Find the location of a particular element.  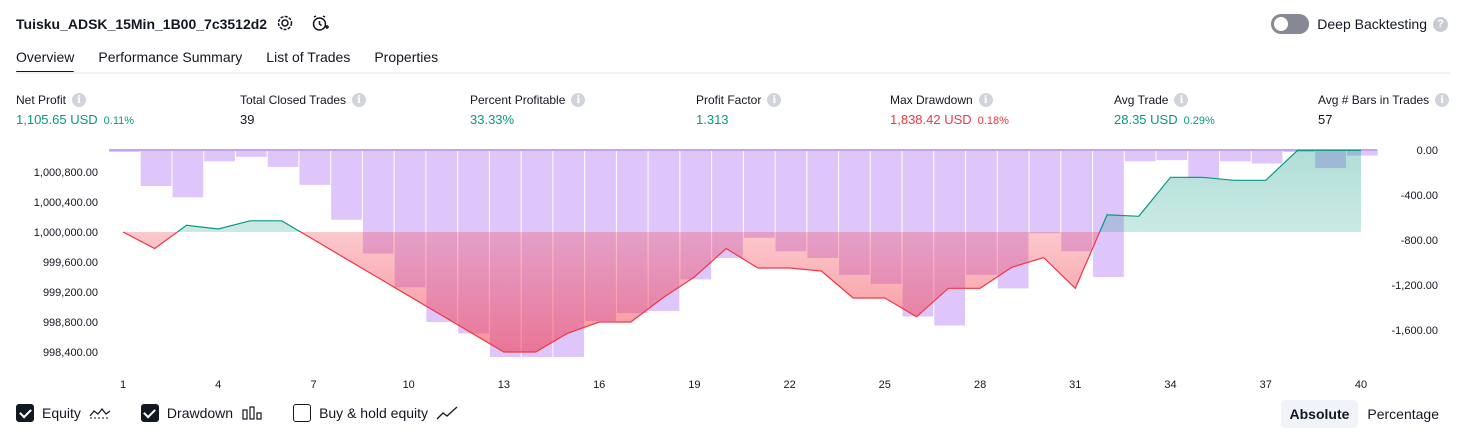

settings-icon is located at coordinates (285, 23).